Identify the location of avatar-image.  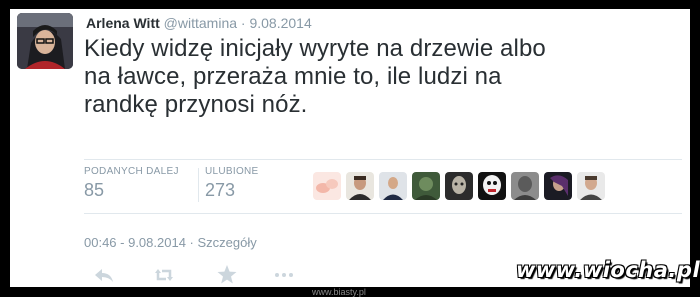
(45, 41).